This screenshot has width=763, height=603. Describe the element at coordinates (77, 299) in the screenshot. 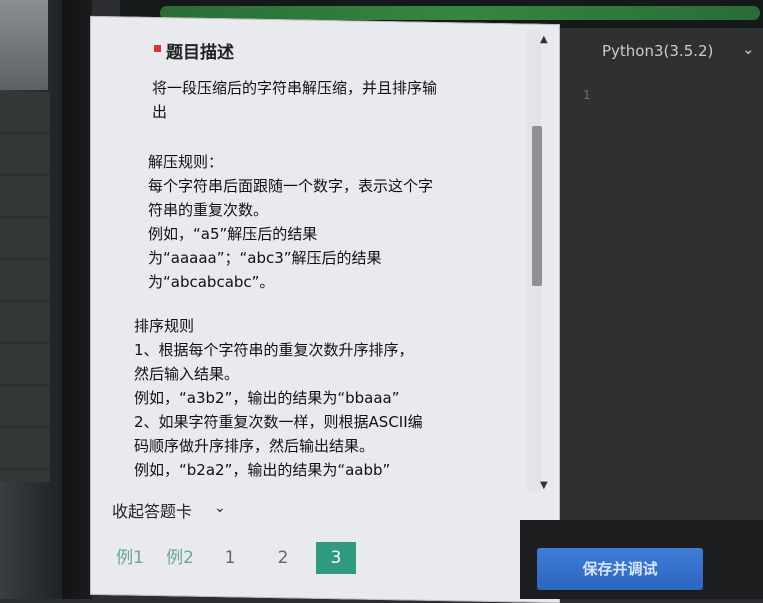

I see `screen-edge` at that location.